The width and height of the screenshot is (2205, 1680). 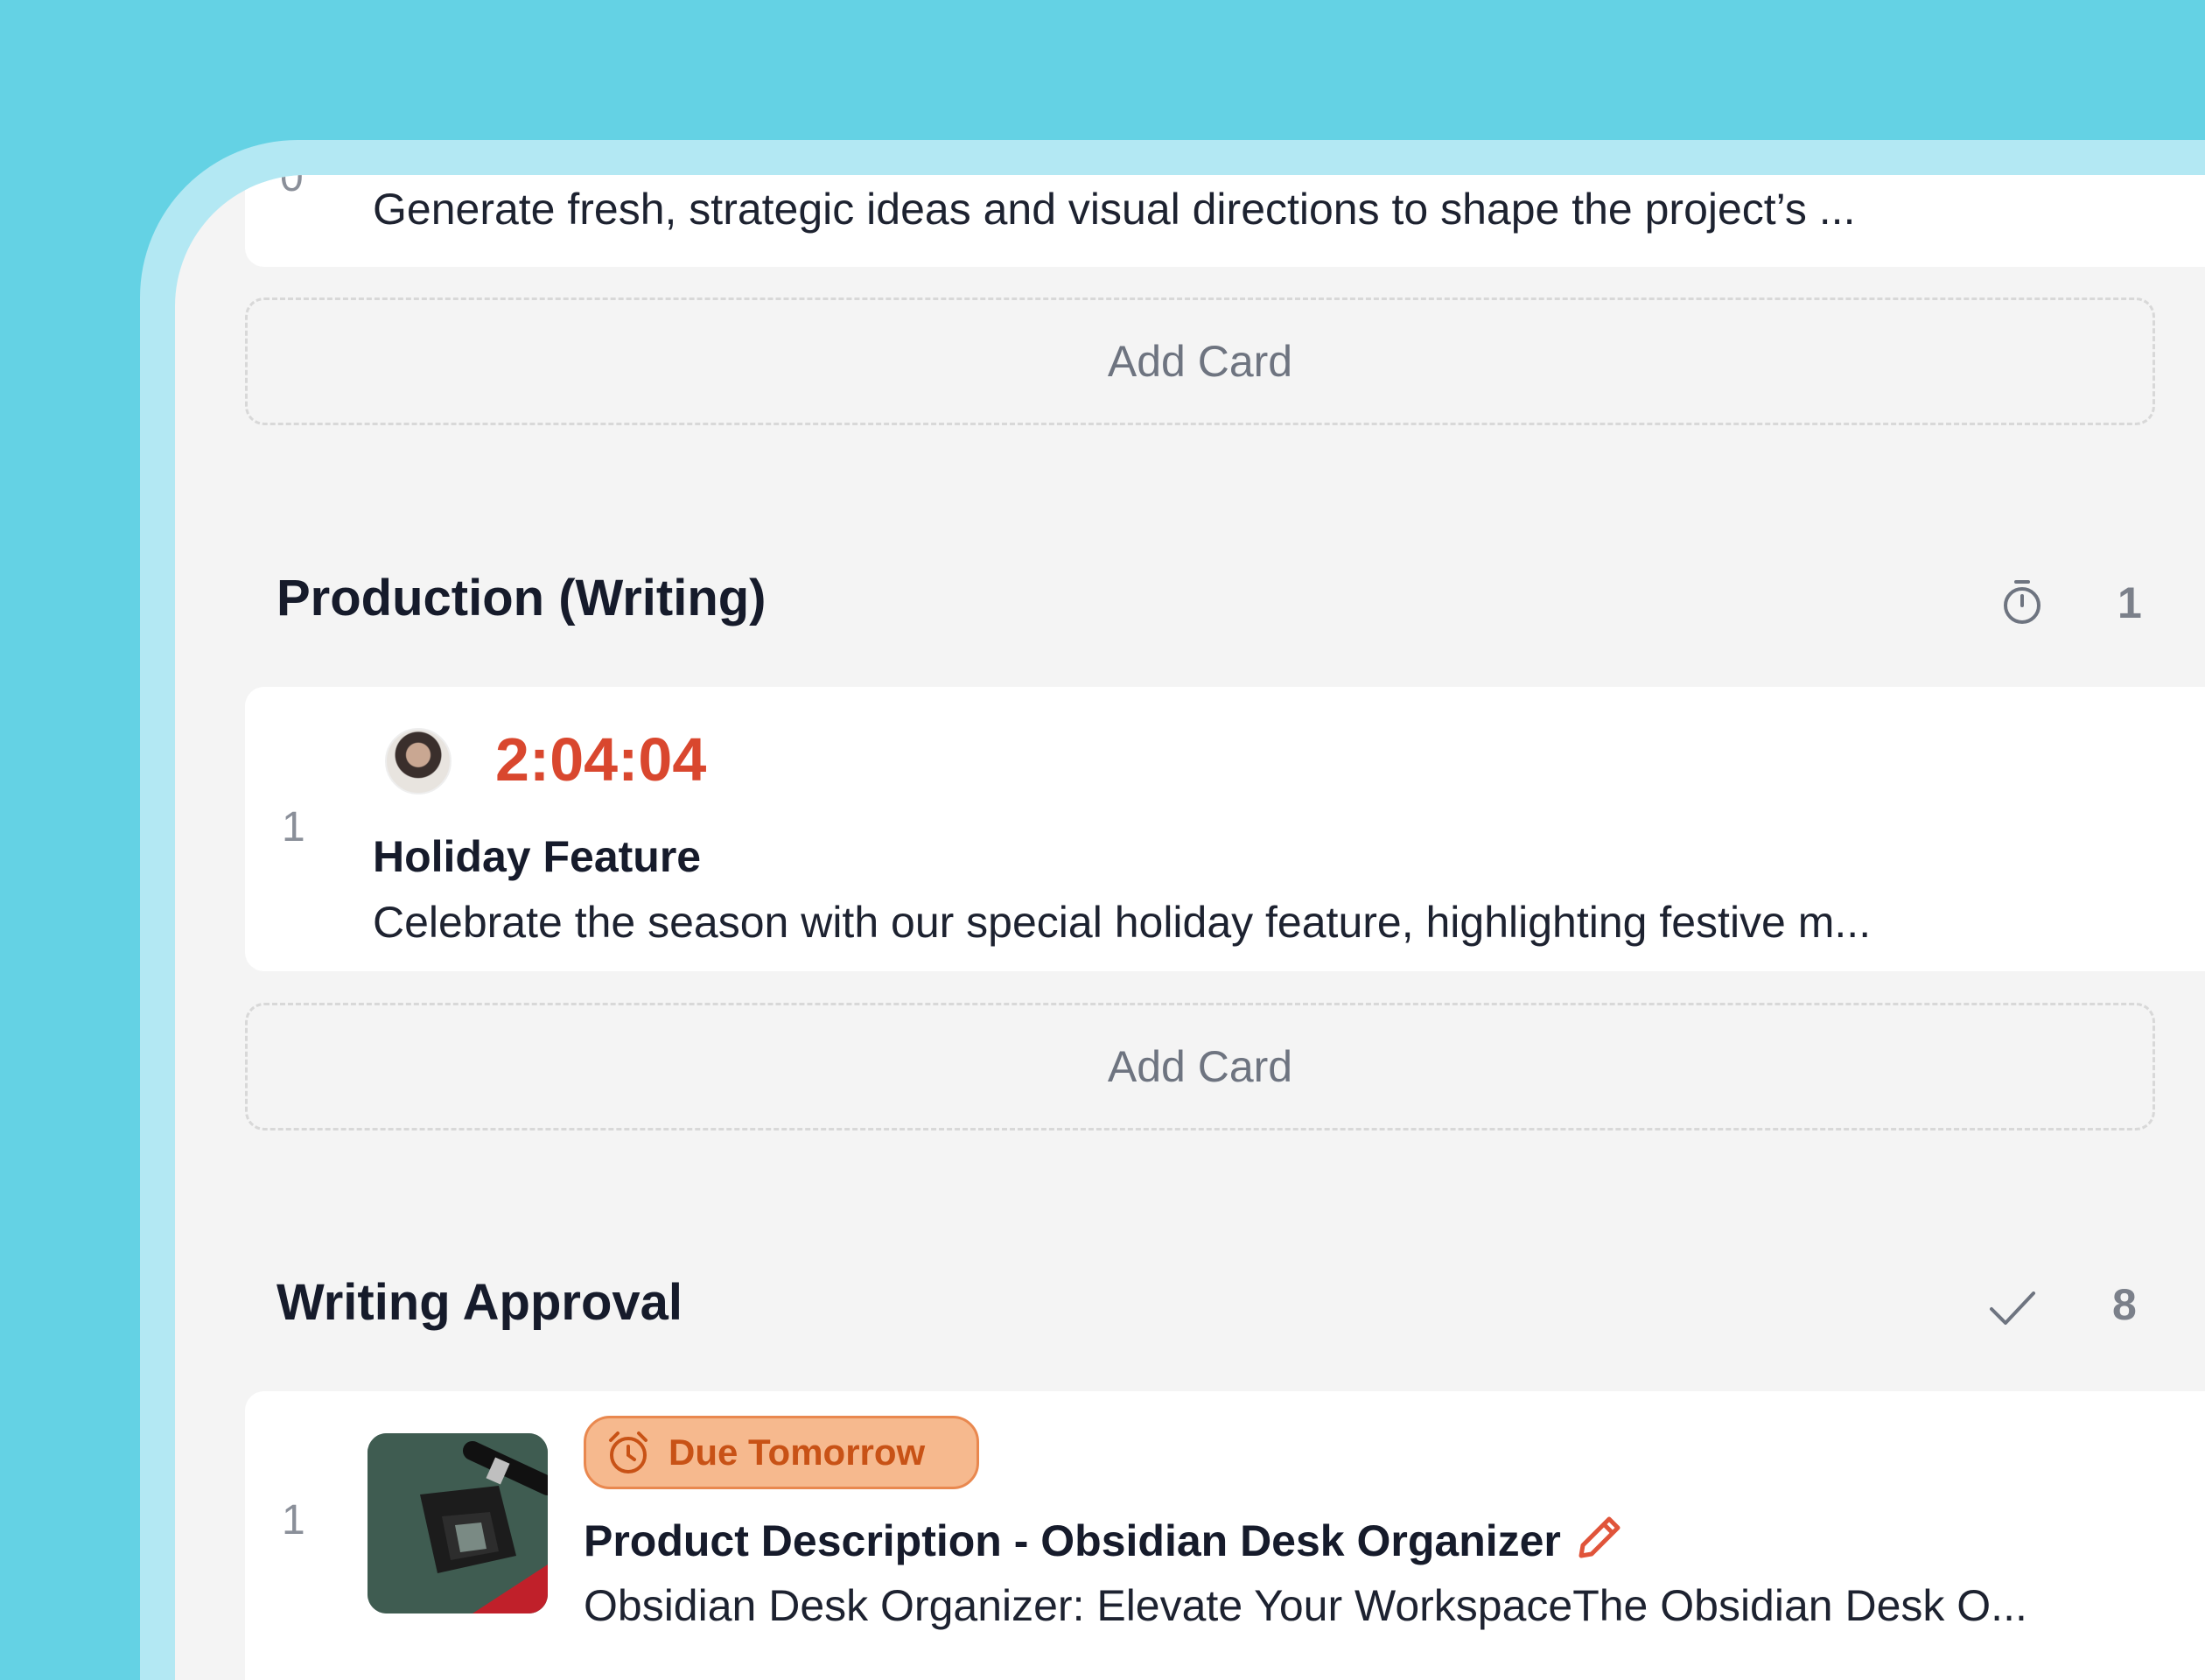 What do you see at coordinates (2130, 602) in the screenshot?
I see `section-count: 1` at bounding box center [2130, 602].